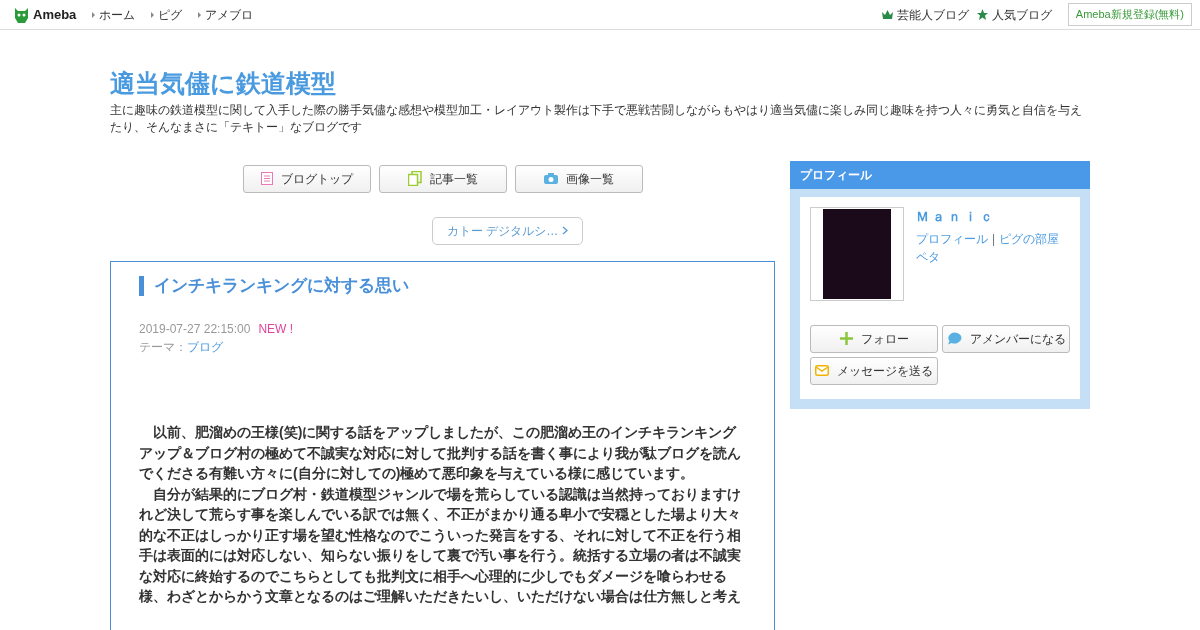  What do you see at coordinates (223, 83) in the screenshot?
I see `blog-title: 適当気儘に鉄道模型` at bounding box center [223, 83].